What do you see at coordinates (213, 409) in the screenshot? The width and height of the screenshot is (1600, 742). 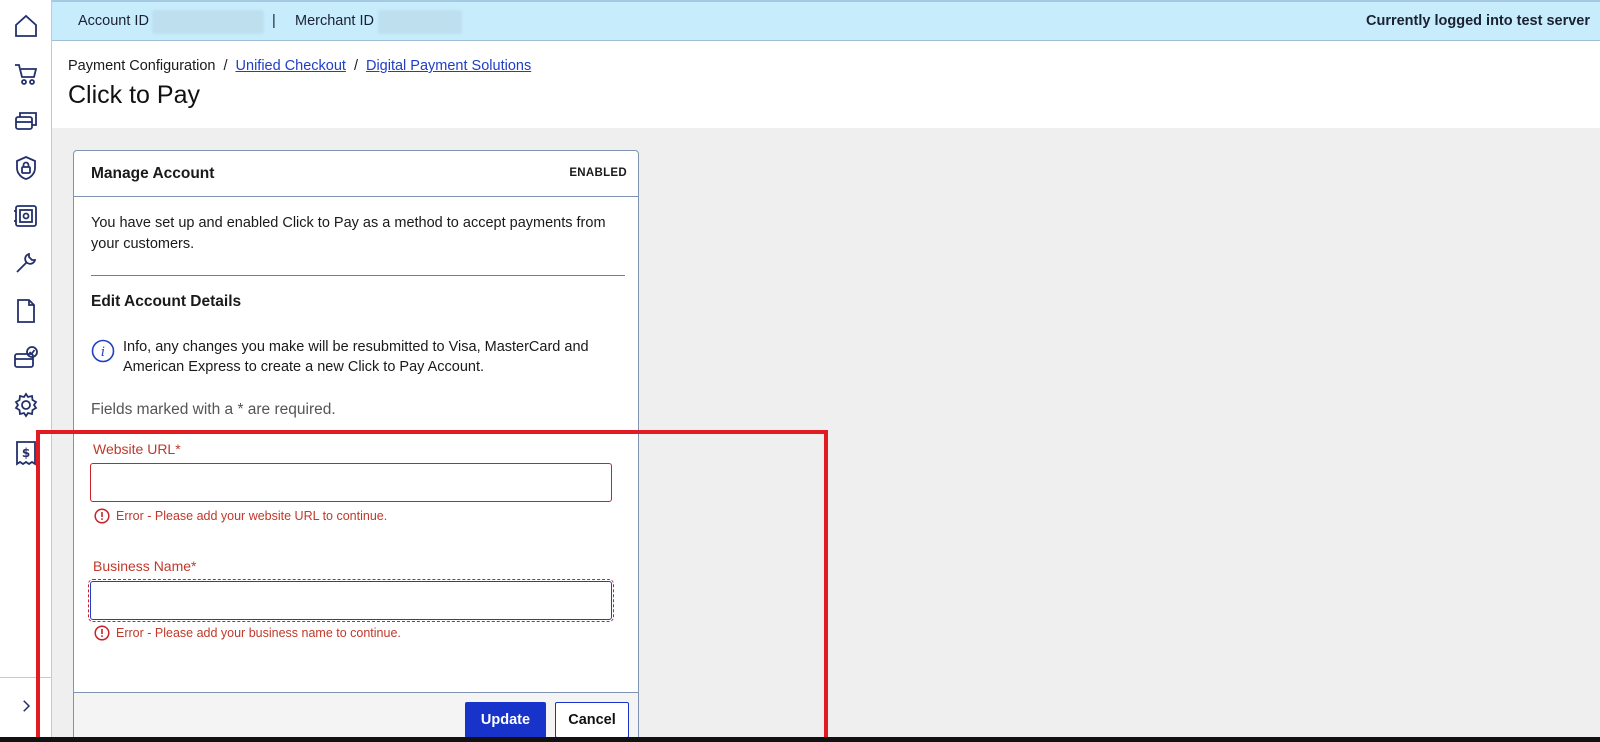 I see `required-note: Fields marked with a * are required.` at bounding box center [213, 409].